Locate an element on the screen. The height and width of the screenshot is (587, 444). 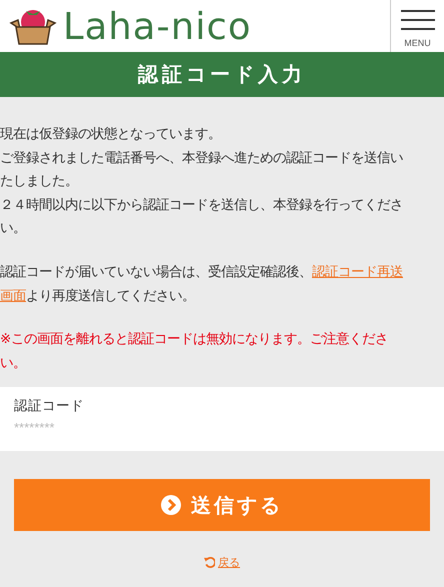
body-text: 認証コードが届いていない場合は、受信設定確認後、 is located at coordinates (156, 272).